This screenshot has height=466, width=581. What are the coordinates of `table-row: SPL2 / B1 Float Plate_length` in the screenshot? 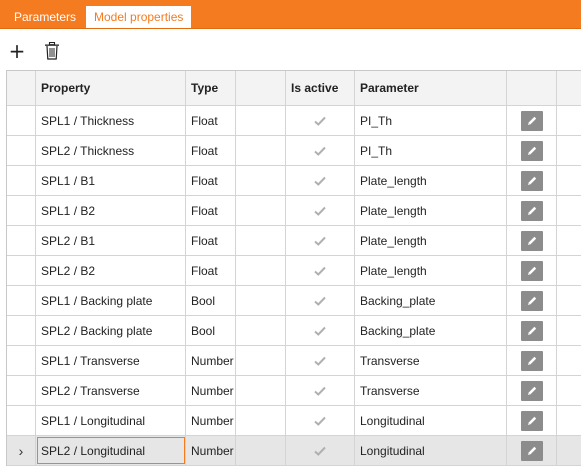 It's located at (294, 241).